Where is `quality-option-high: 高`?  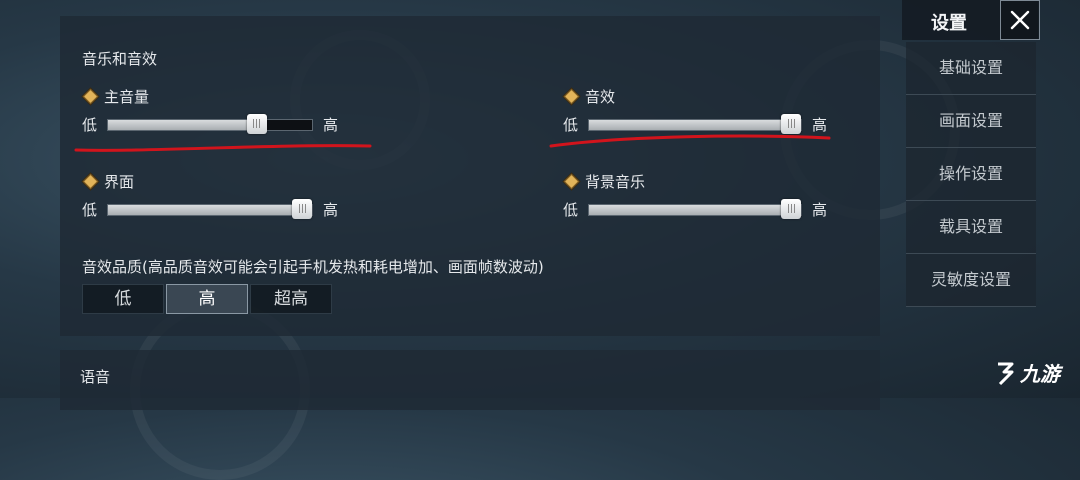
quality-option-high: 高 is located at coordinates (207, 299).